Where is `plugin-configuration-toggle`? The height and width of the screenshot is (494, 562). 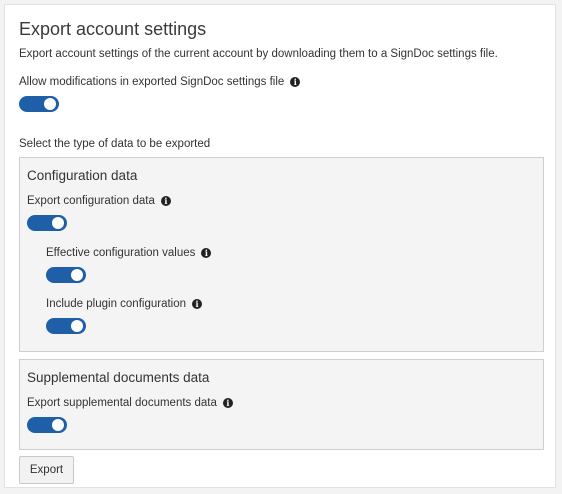
plugin-configuration-toggle is located at coordinates (66, 326).